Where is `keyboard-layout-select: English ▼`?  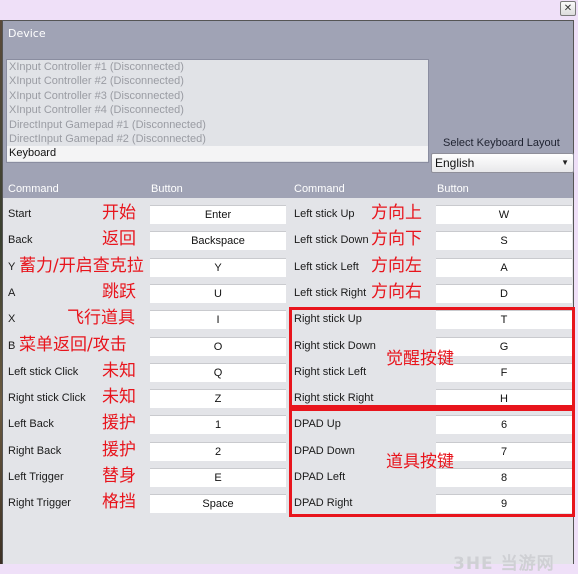 keyboard-layout-select: English ▼ is located at coordinates (502, 163).